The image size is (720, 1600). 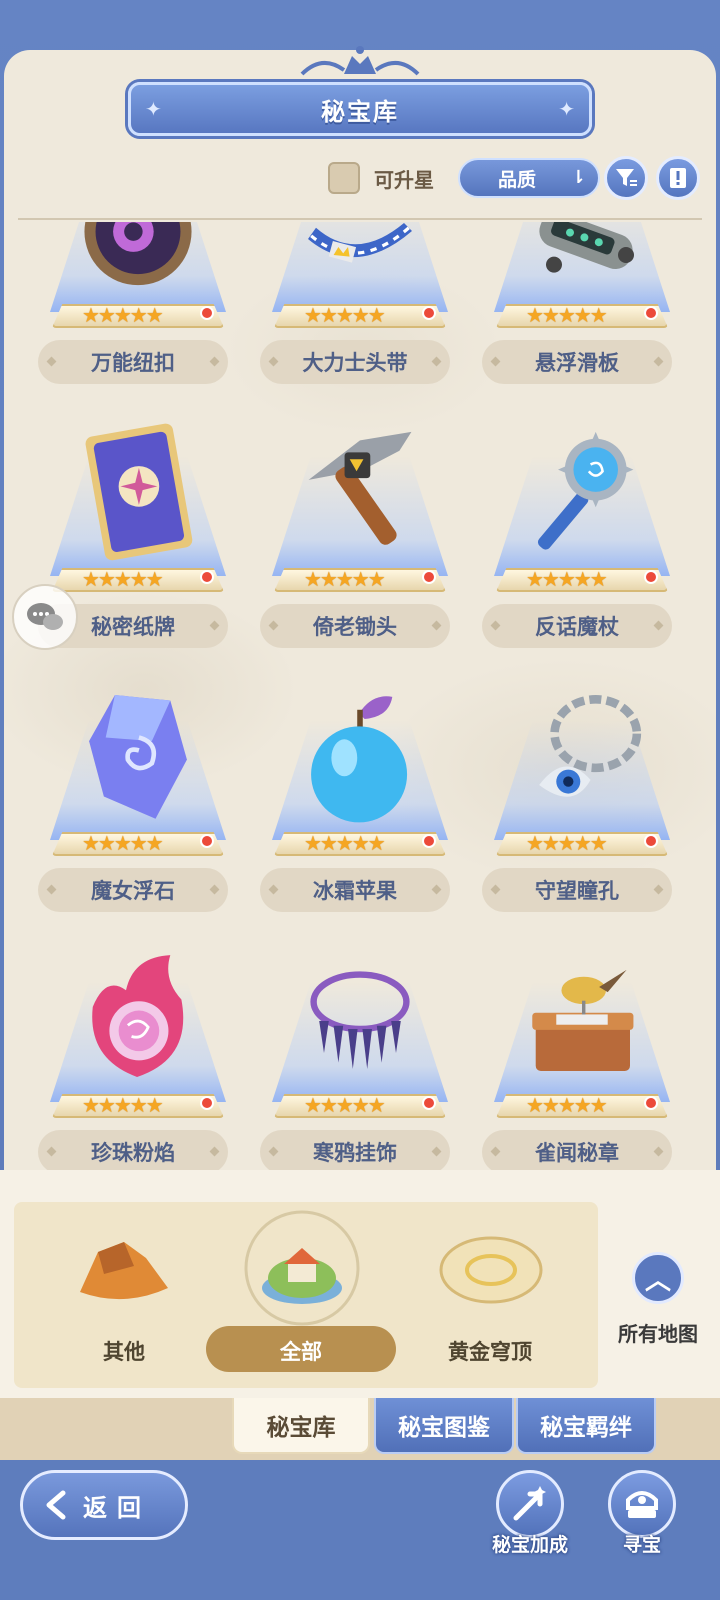 What do you see at coordinates (360, 491) in the screenshot?
I see `pickaxe-icon` at bounding box center [360, 491].